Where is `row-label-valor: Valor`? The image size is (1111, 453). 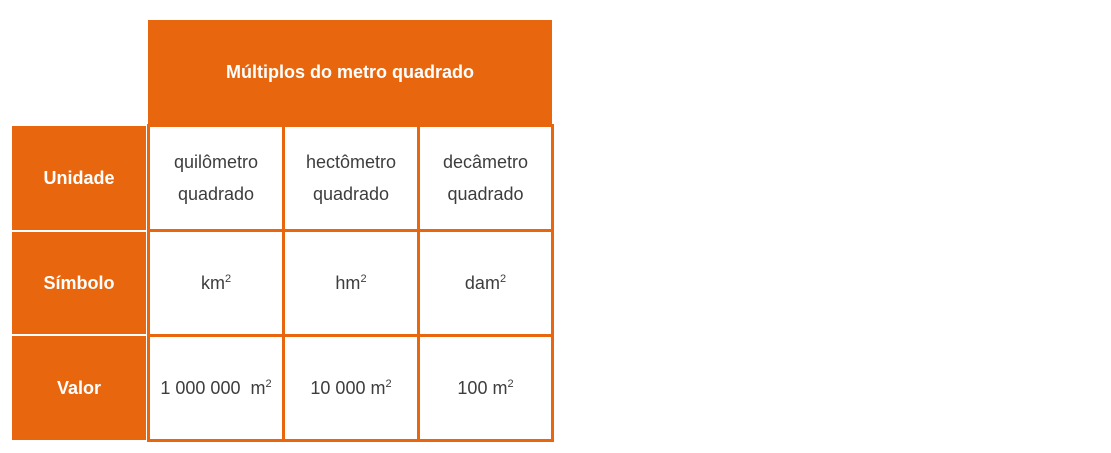
row-label-valor: Valor is located at coordinates (79, 388).